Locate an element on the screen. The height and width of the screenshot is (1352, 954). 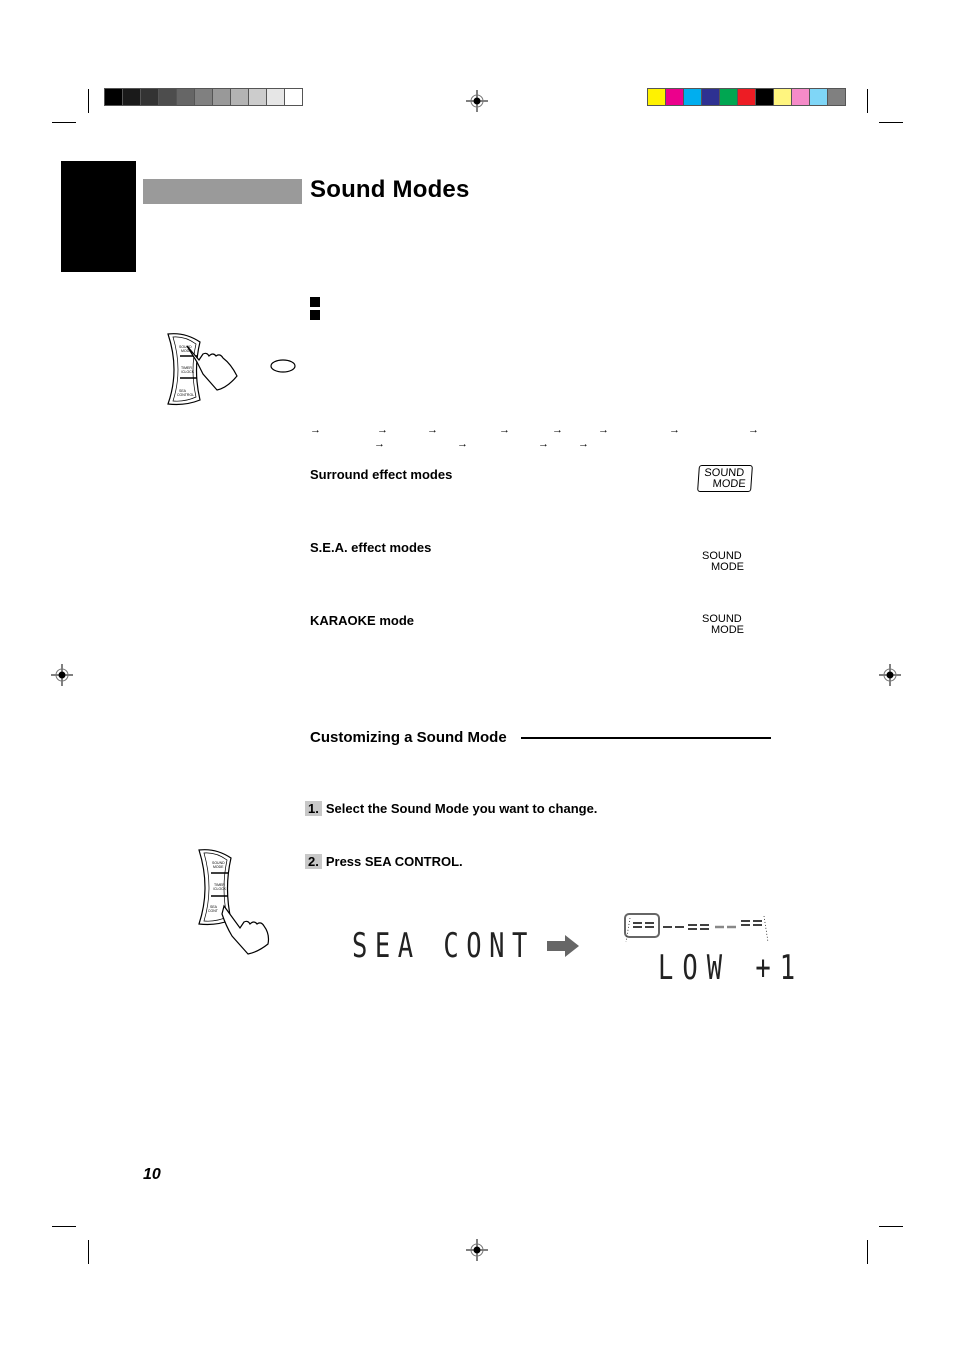
customizing-sound-mode-heading: Customizing a Sound Mode is located at coordinates (540, 737).